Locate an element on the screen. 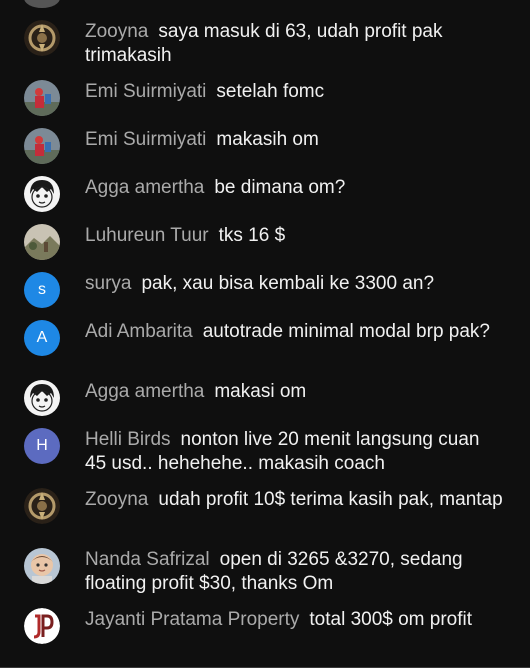  author-name: Jayanti Pratama Property is located at coordinates (192, 619).